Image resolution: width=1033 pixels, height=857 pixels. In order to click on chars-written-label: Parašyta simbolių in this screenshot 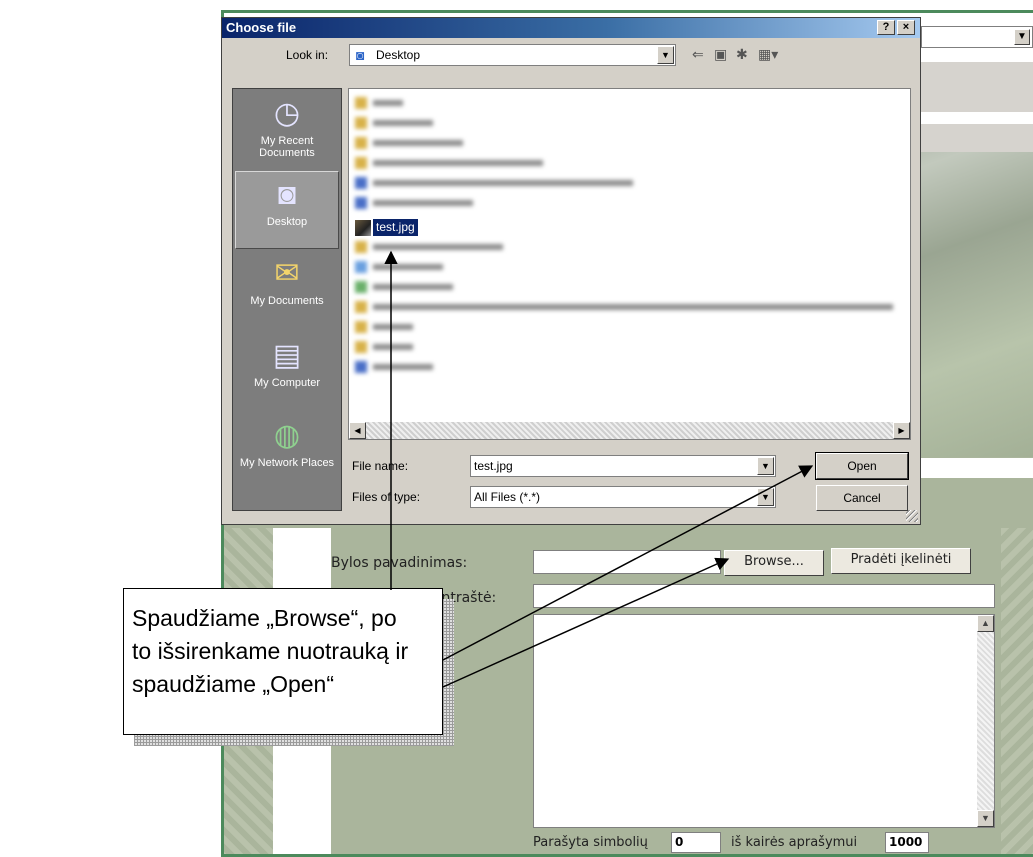, I will do `click(590, 842)`.